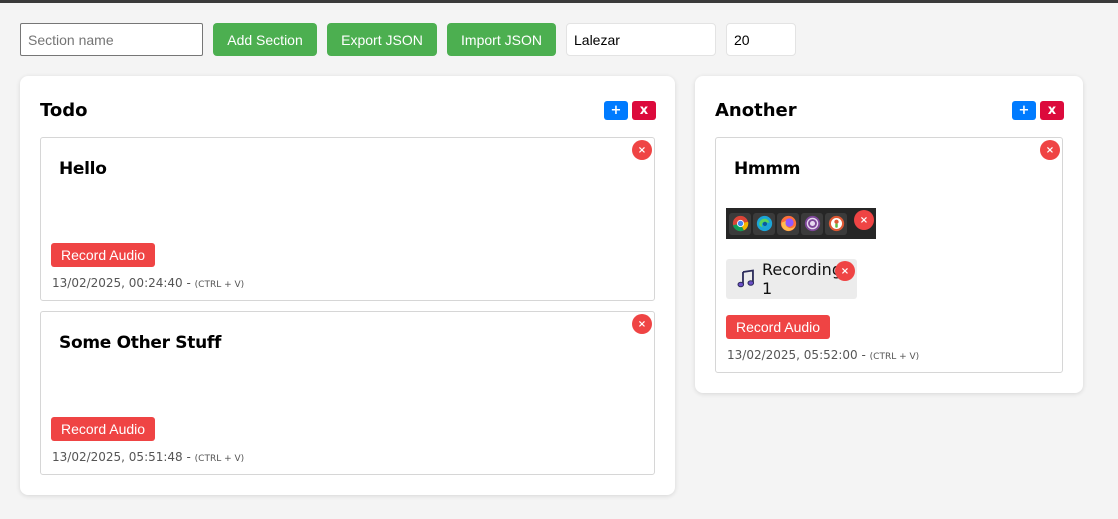  Describe the element at coordinates (836, 223) in the screenshot. I see `duckduckgo-icon` at that location.